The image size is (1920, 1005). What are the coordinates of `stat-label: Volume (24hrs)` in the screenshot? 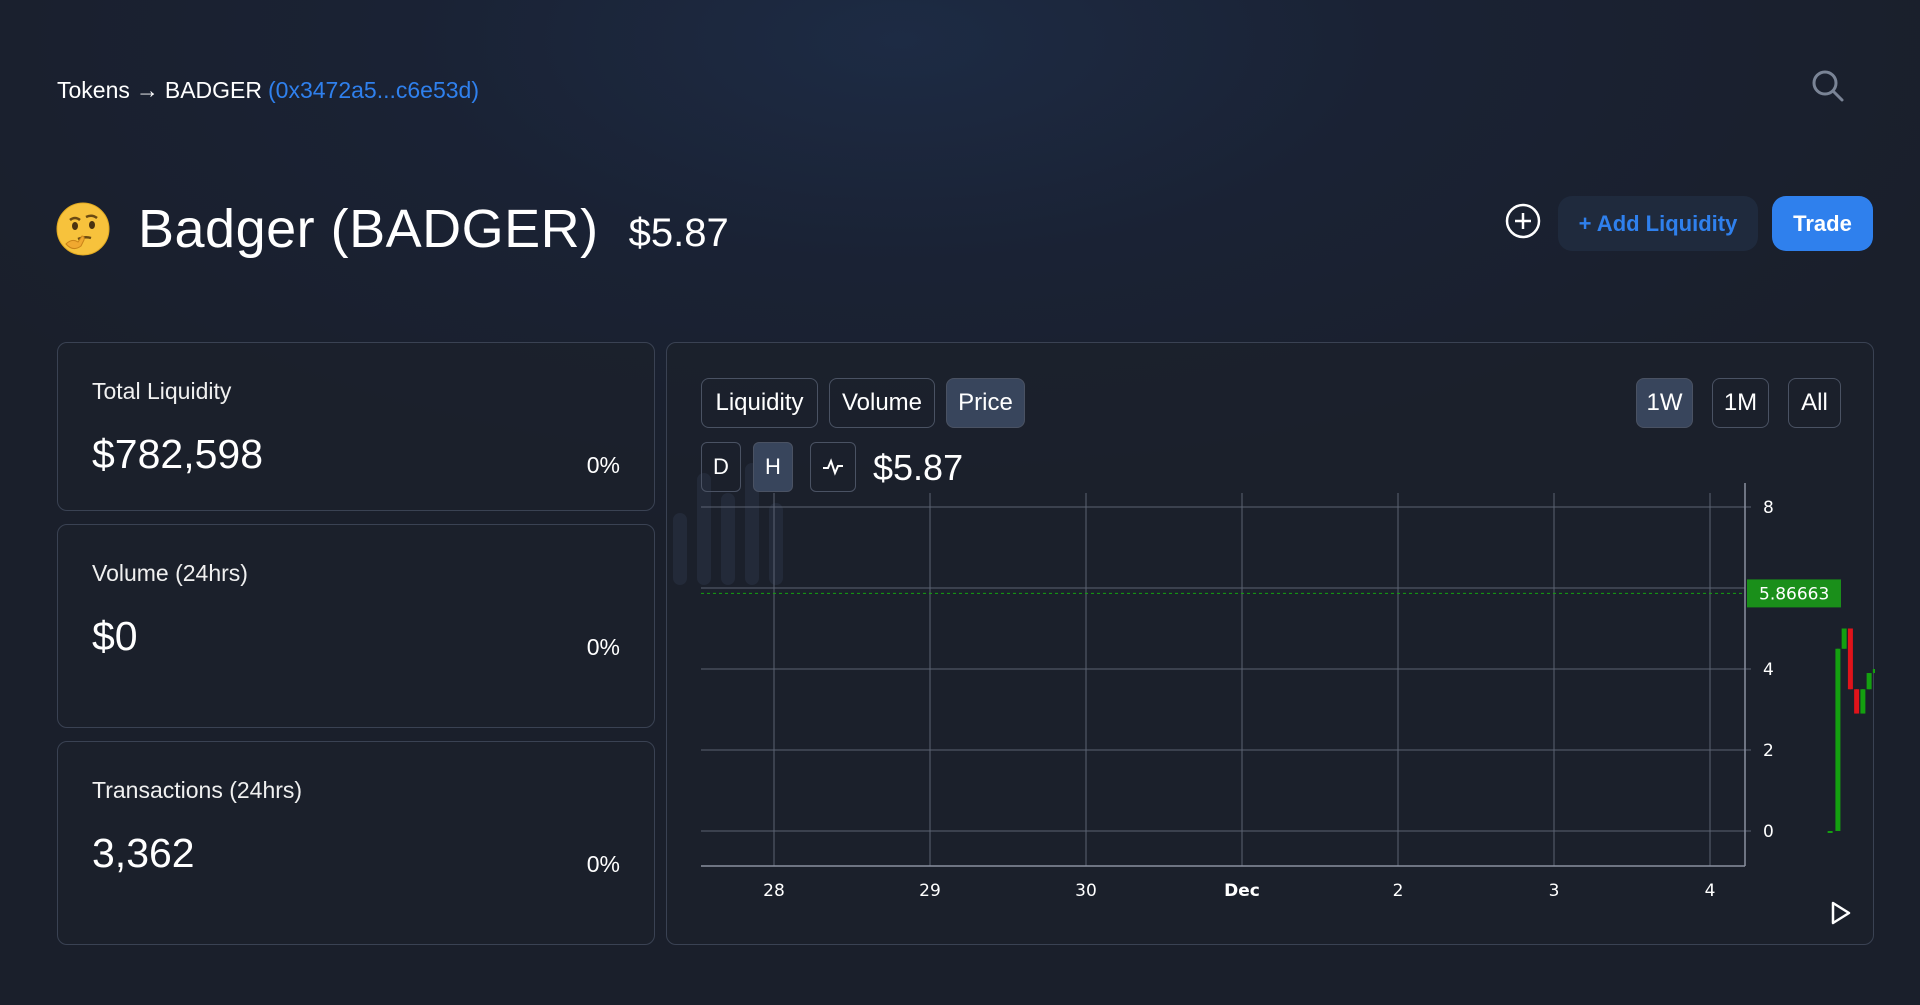 It's located at (170, 573).